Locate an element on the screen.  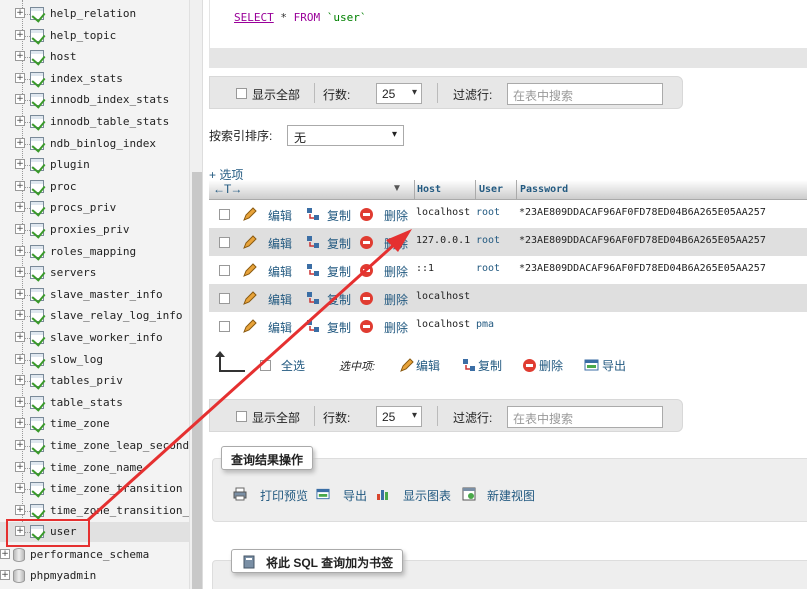
nav-table-name: roles_mapping is located at coordinates (93, 251).